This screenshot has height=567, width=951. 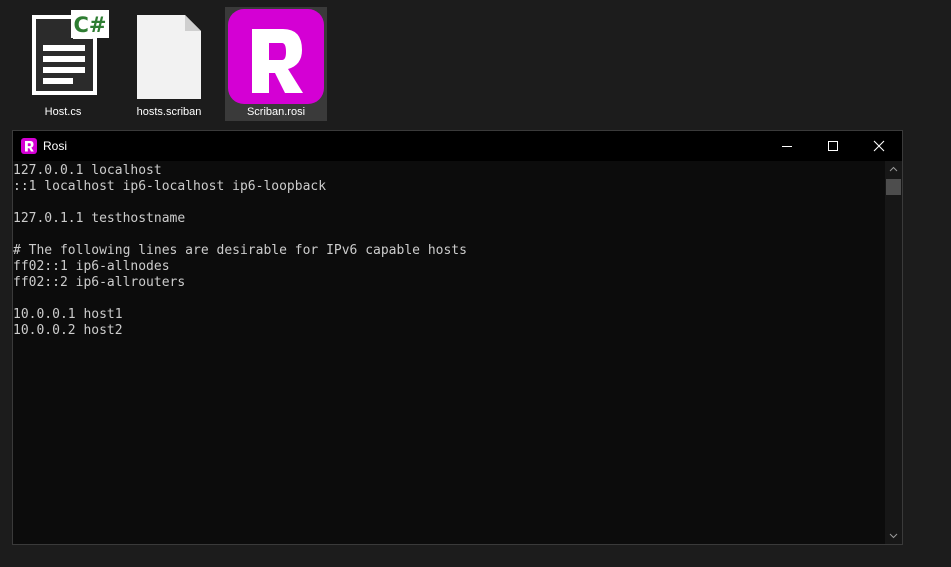 I want to click on blank-file-icon, so click(x=169, y=57).